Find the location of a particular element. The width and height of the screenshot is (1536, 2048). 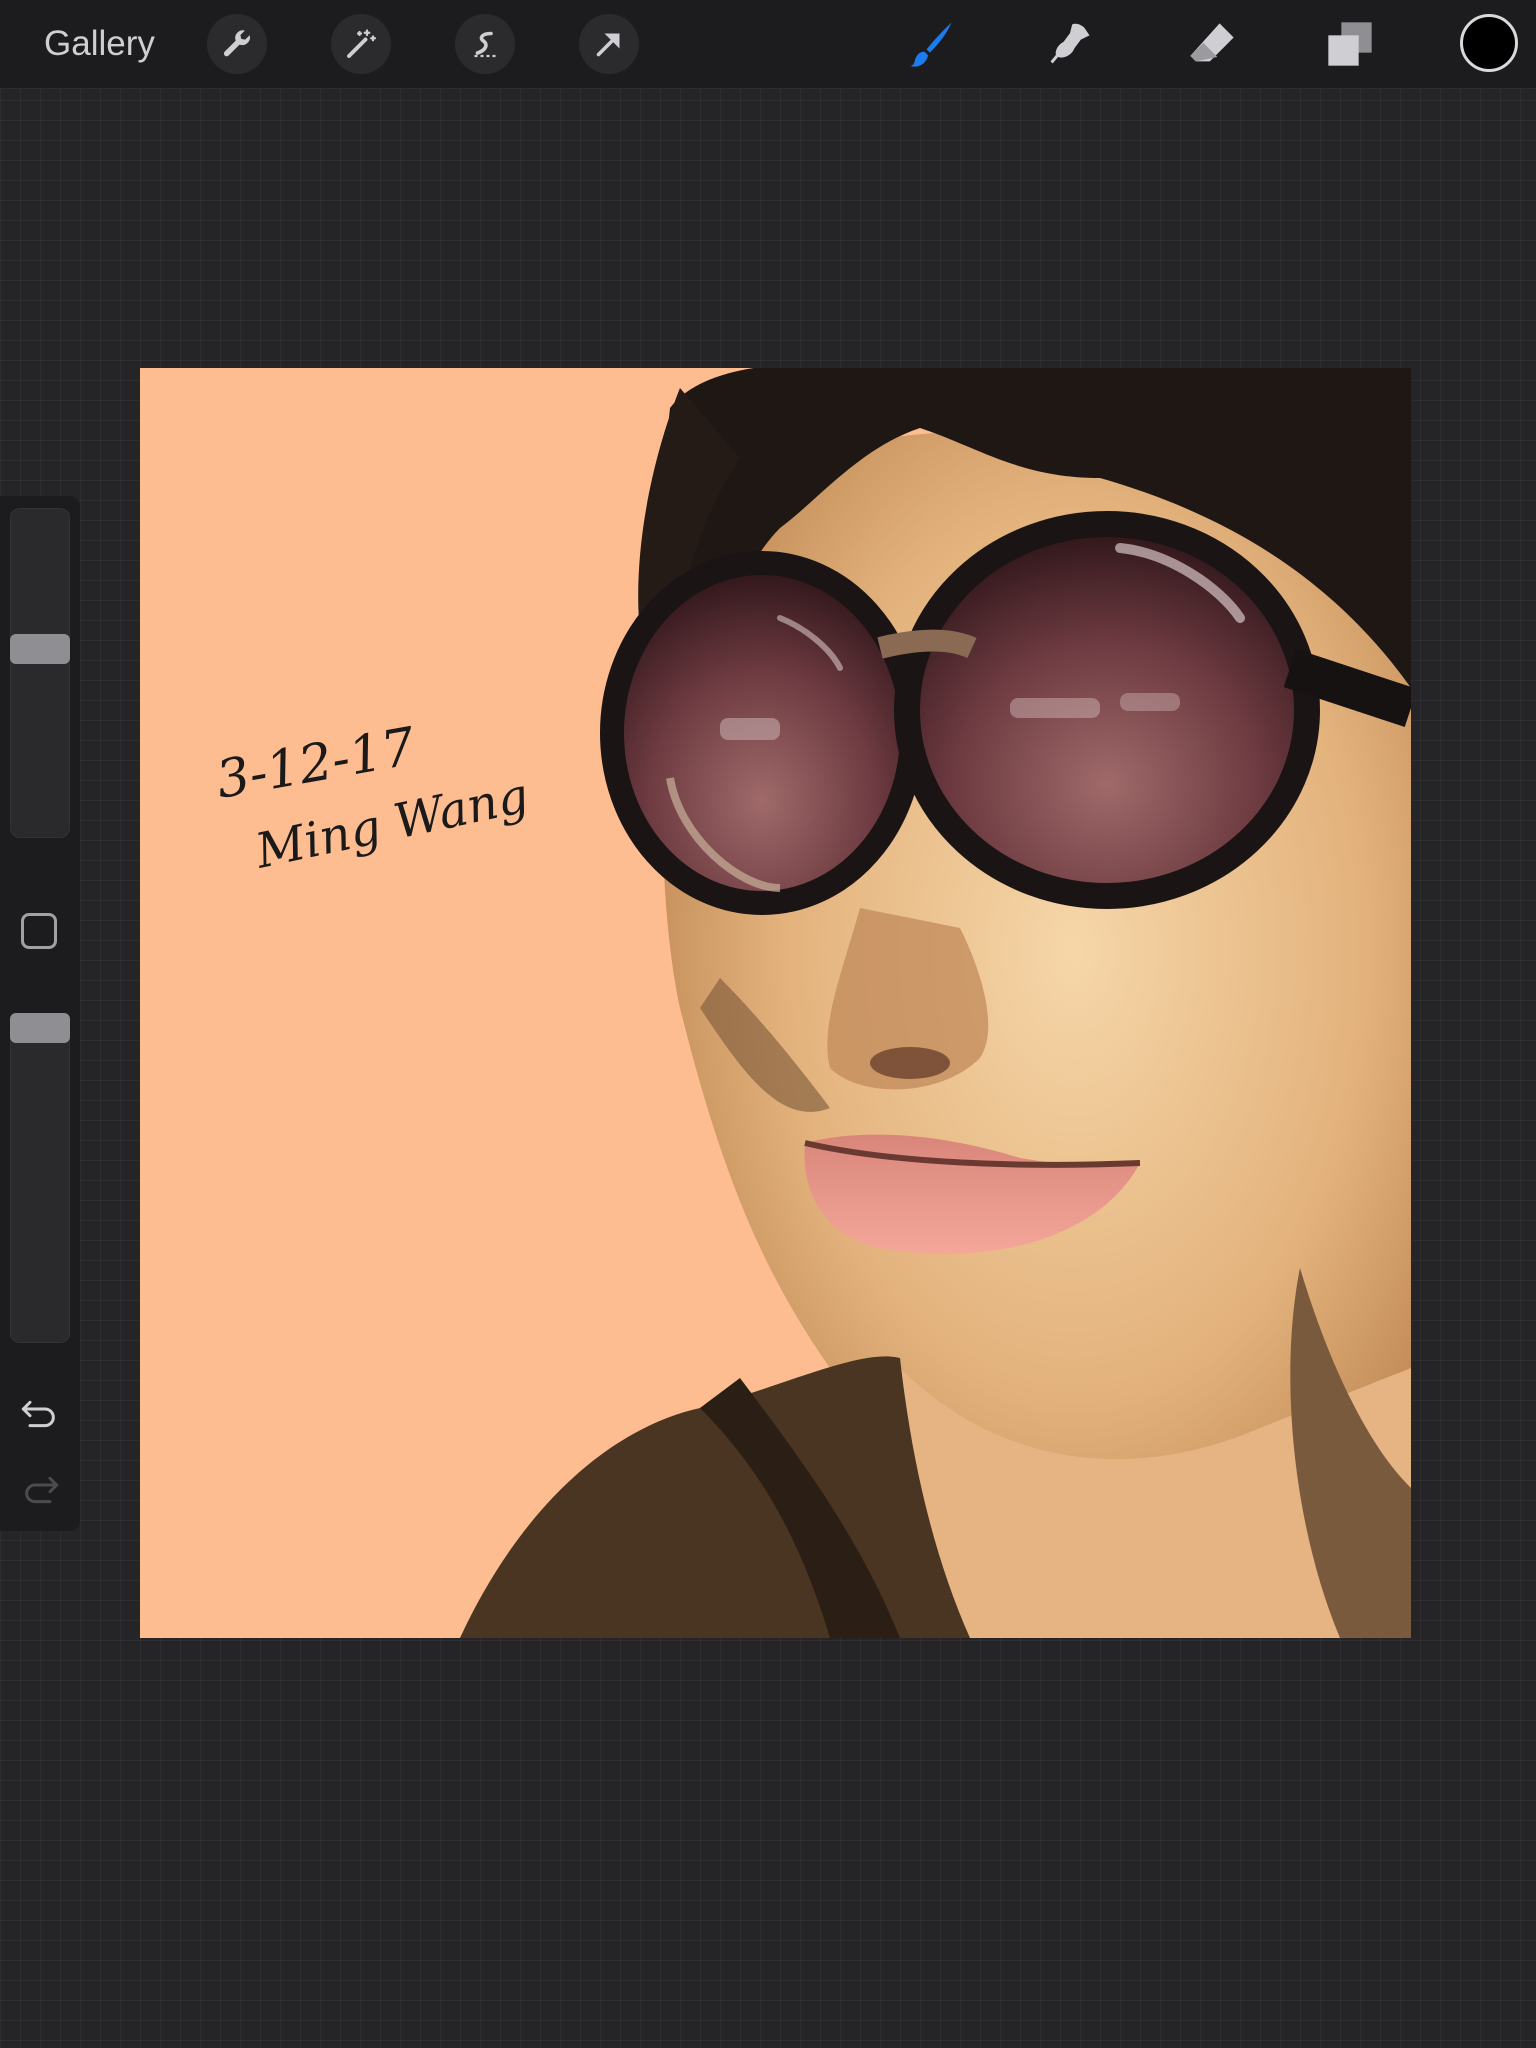

undo-button is located at coordinates (40, 1414).